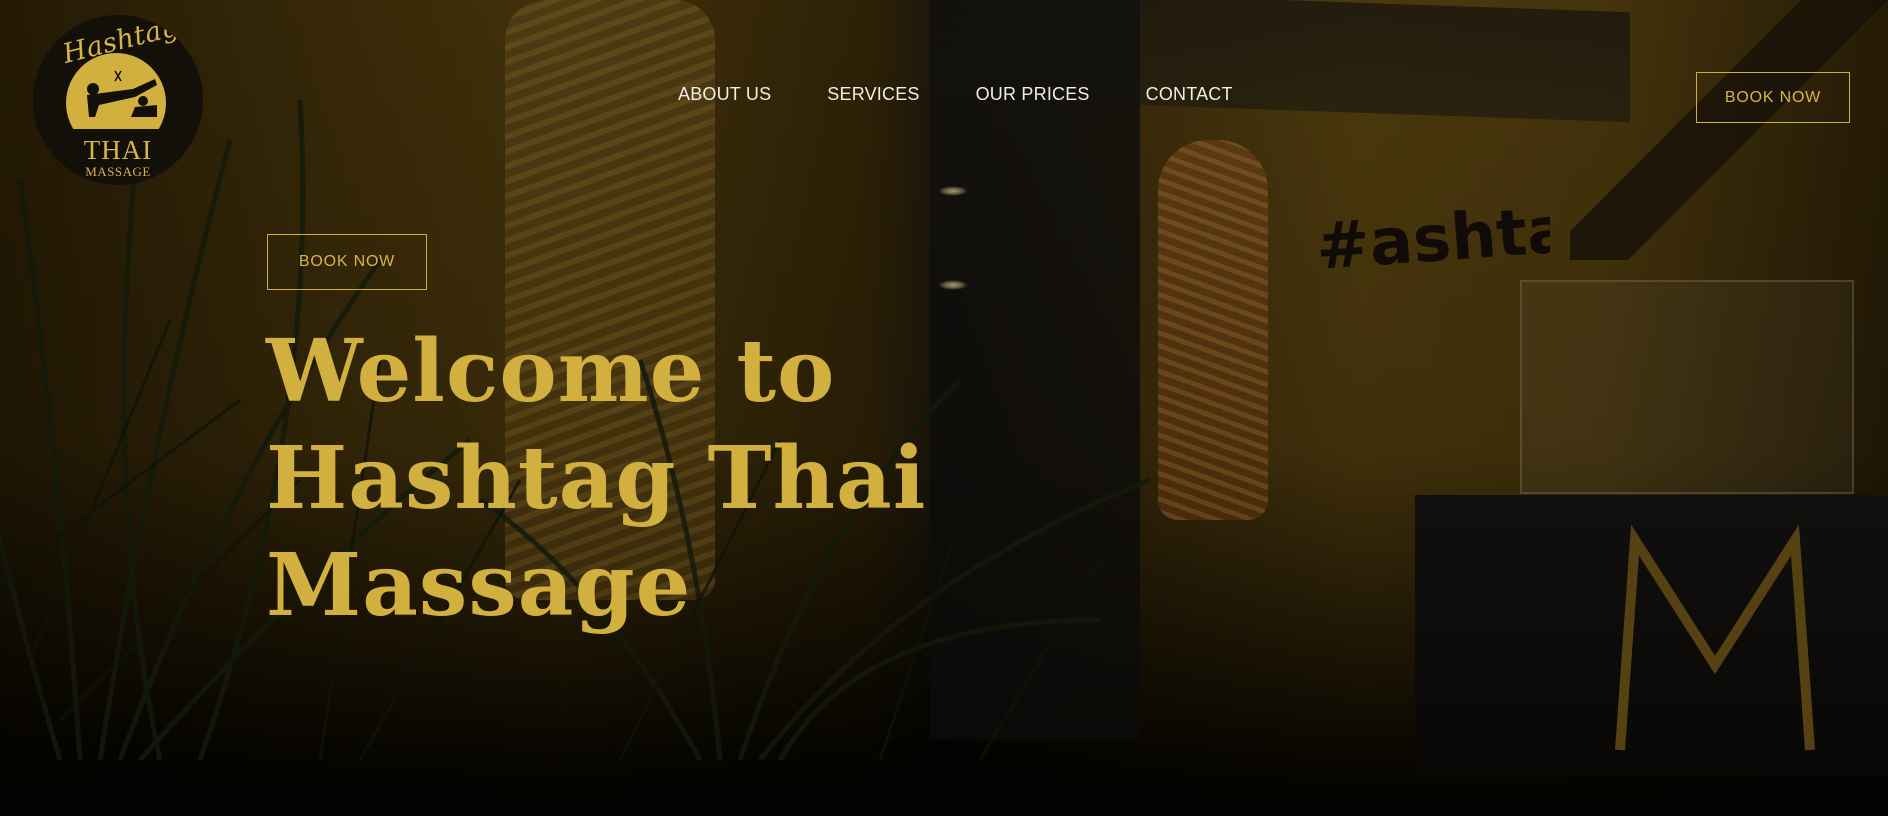 Image resolution: width=1888 pixels, height=816 pixels. I want to click on wood-carving-right, so click(1213, 330).